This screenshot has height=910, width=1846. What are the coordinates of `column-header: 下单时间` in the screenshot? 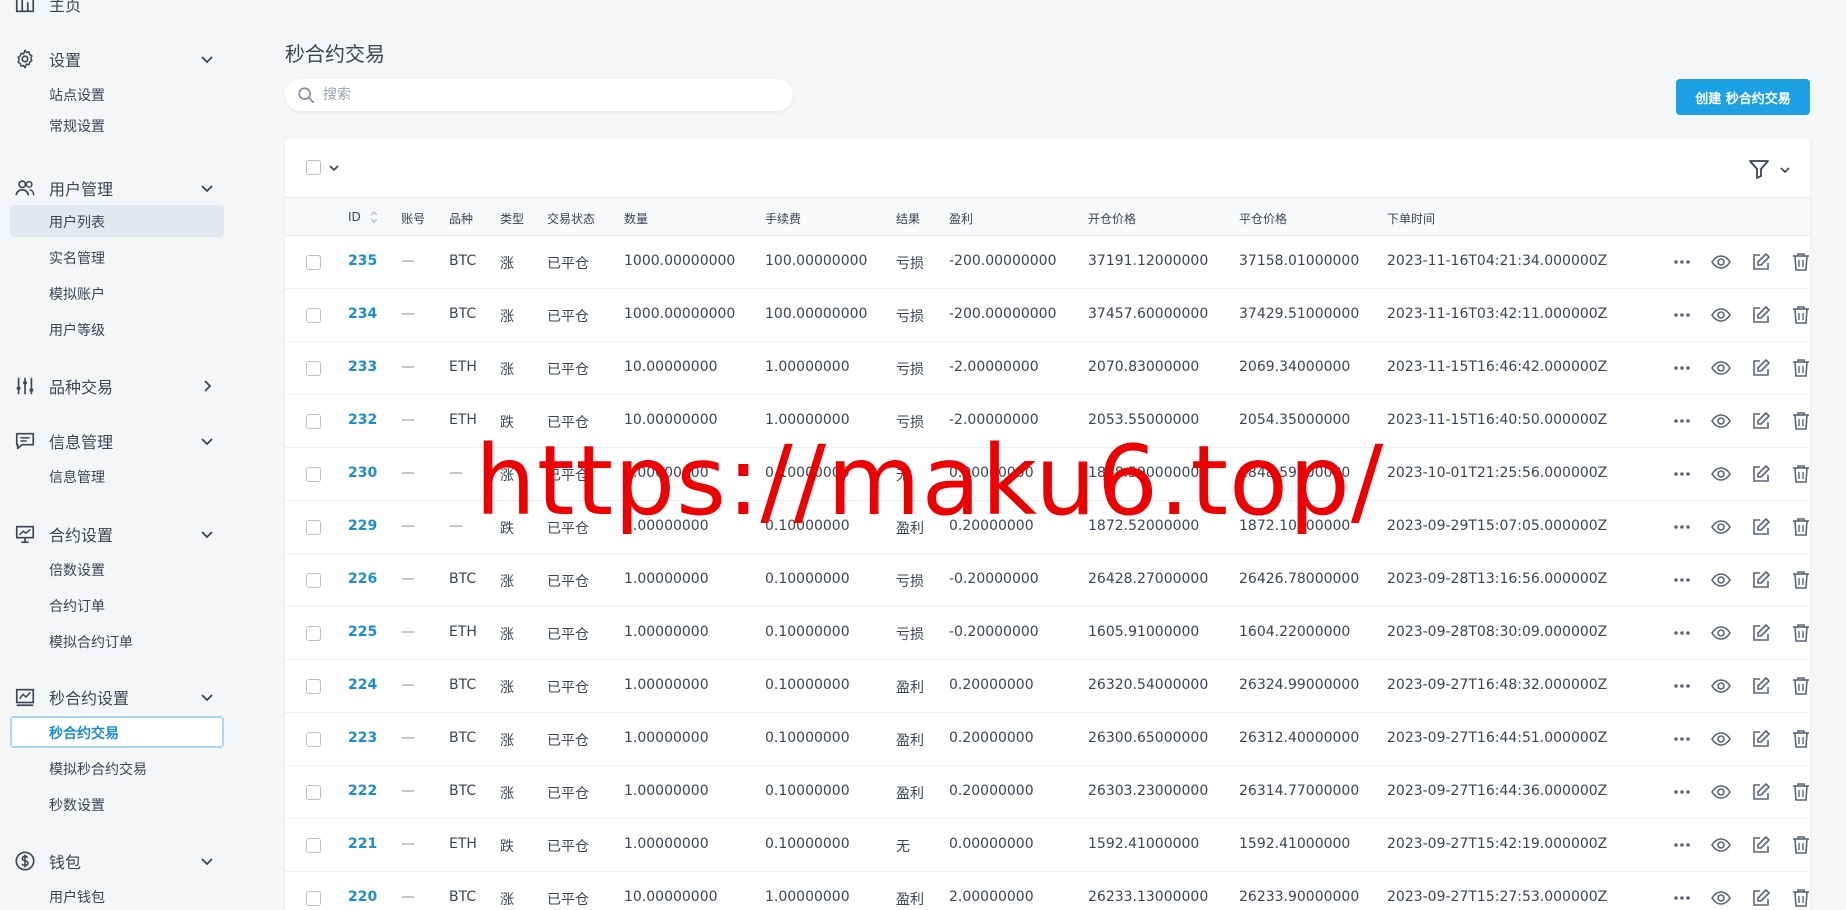 It's located at (1411, 218).